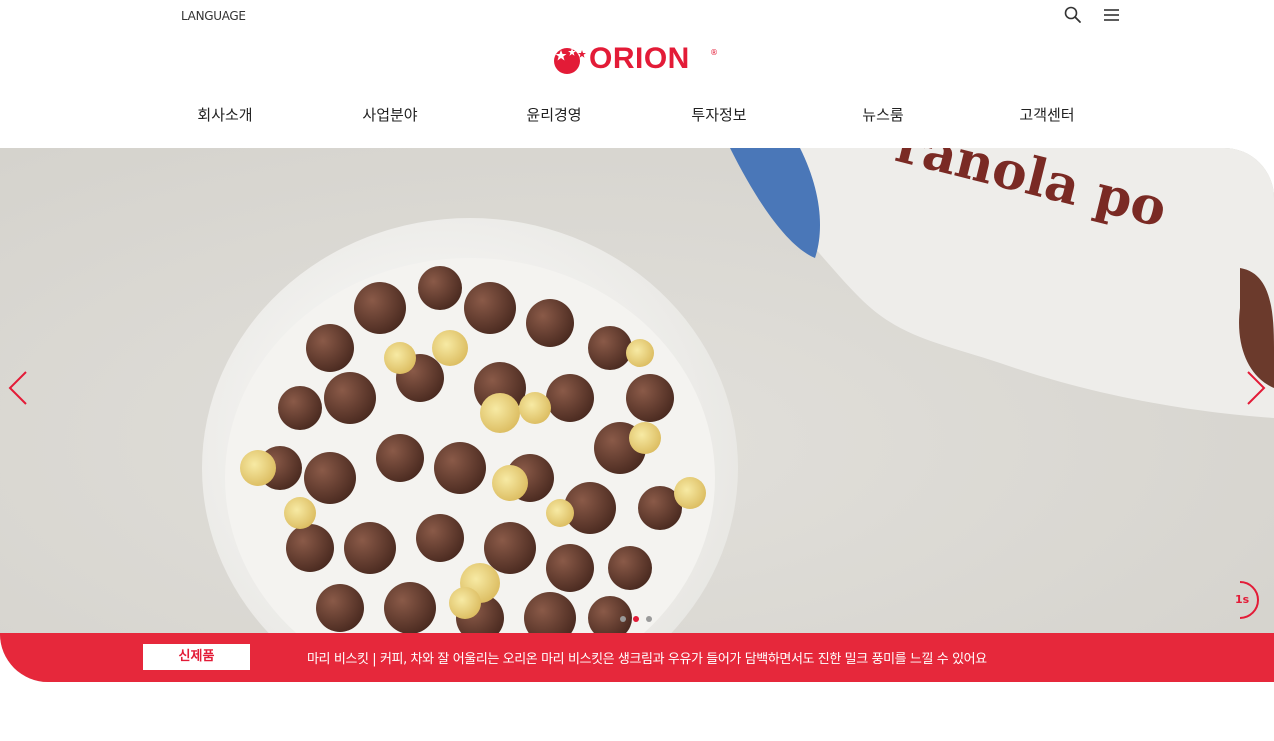 The image size is (1274, 741). Describe the element at coordinates (882, 114) in the screenshot. I see `nav-item-newsroom: 뉴스룸` at that location.